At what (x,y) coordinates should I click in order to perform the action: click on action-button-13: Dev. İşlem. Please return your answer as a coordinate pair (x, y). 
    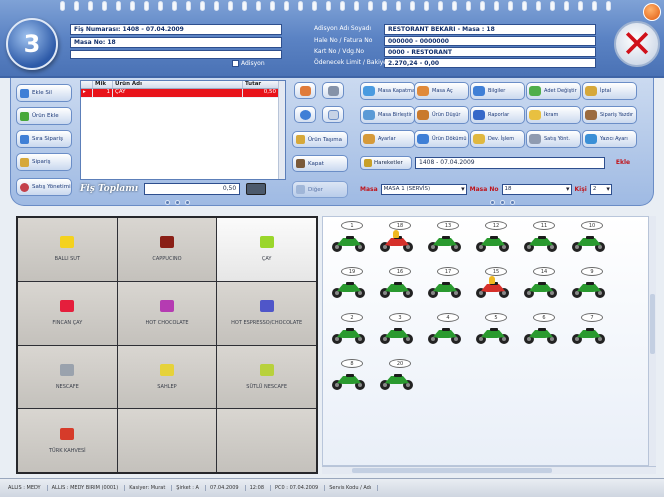
    Looking at the image, I should click on (497, 139).